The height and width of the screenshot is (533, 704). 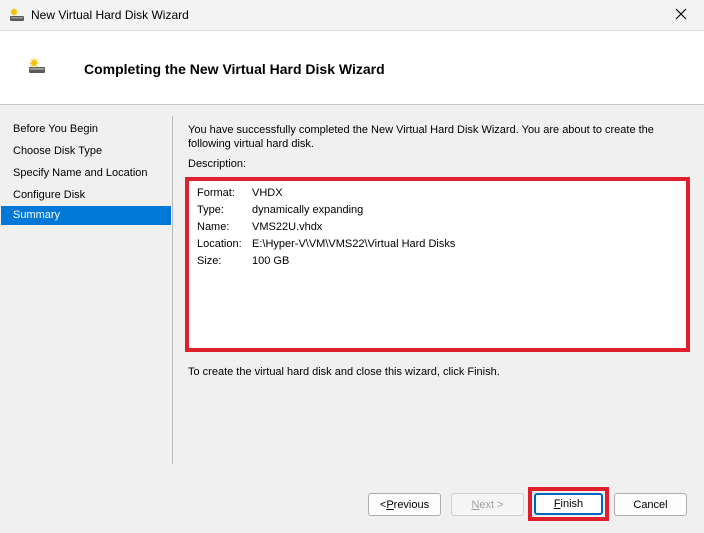 I want to click on description-row-type: Type: dynamically expanding, so click(x=280, y=210).